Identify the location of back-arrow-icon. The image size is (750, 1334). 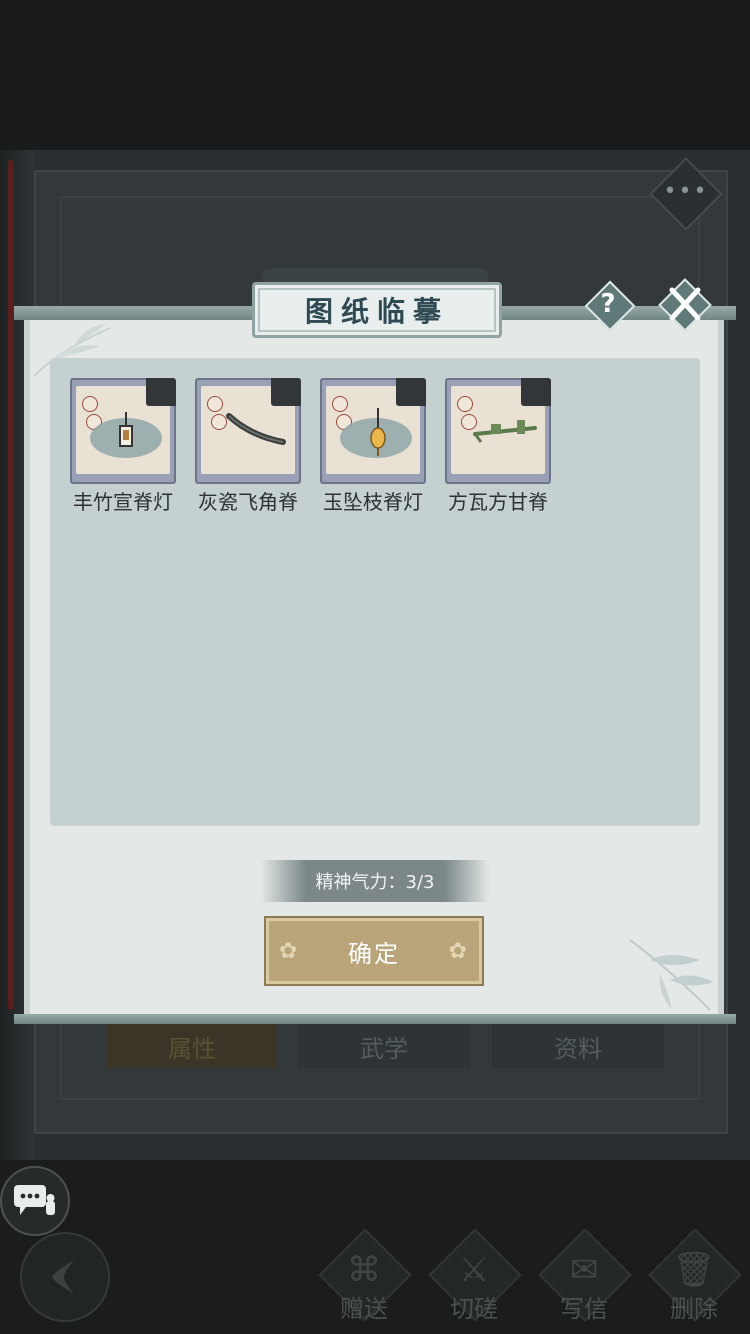
(63, 1277).